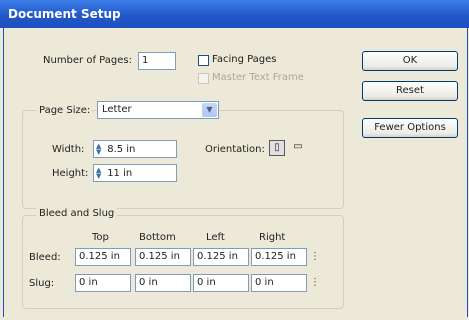 The height and width of the screenshot is (320, 469). Describe the element at coordinates (410, 91) in the screenshot. I see `reset-button: Reset` at that location.